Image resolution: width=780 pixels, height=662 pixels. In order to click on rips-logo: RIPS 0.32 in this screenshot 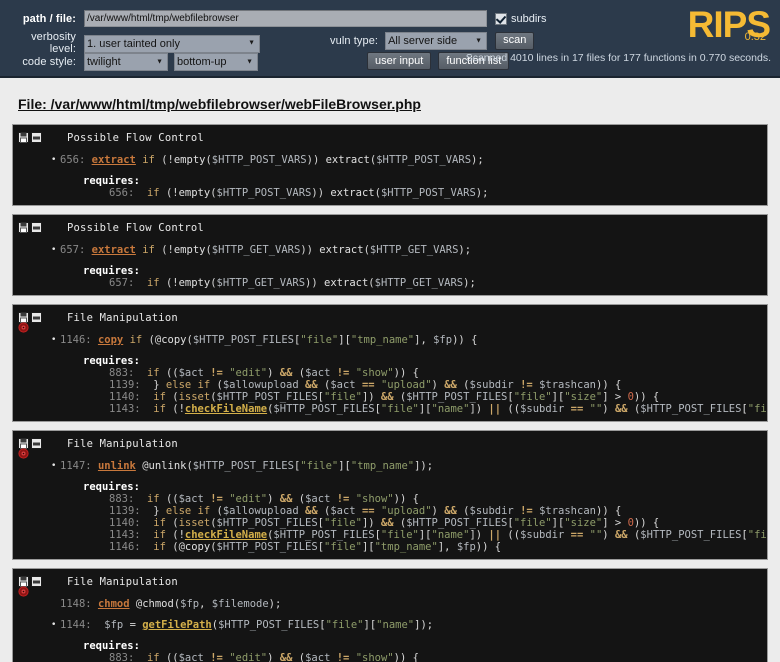, I will do `click(680, 26)`.